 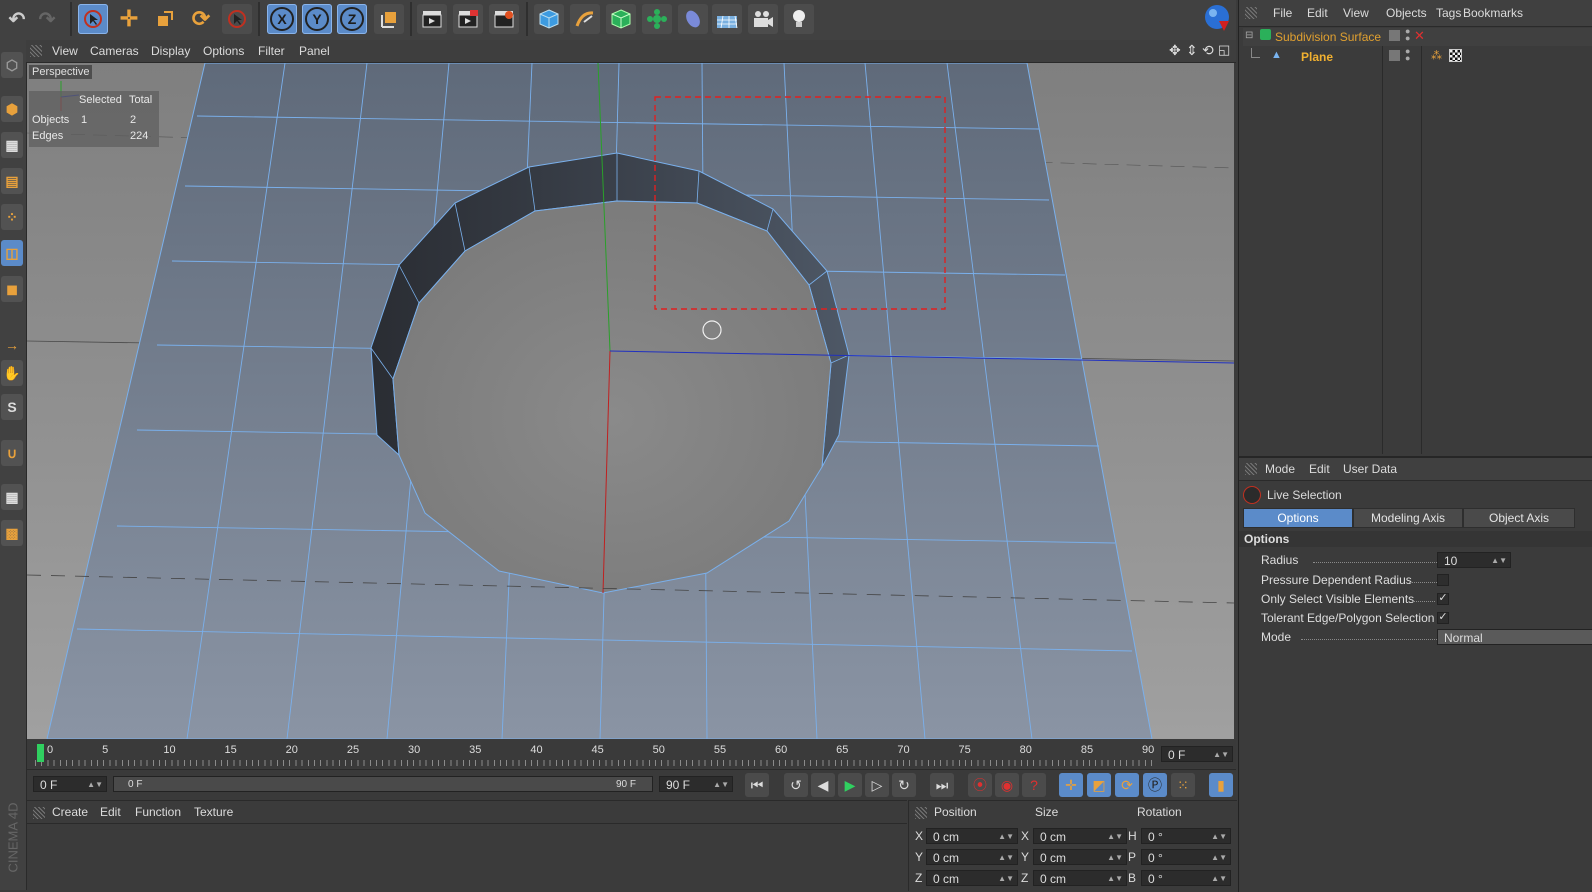 I want to click on attr-menu-mode: Mode, so click(x=1280, y=469).